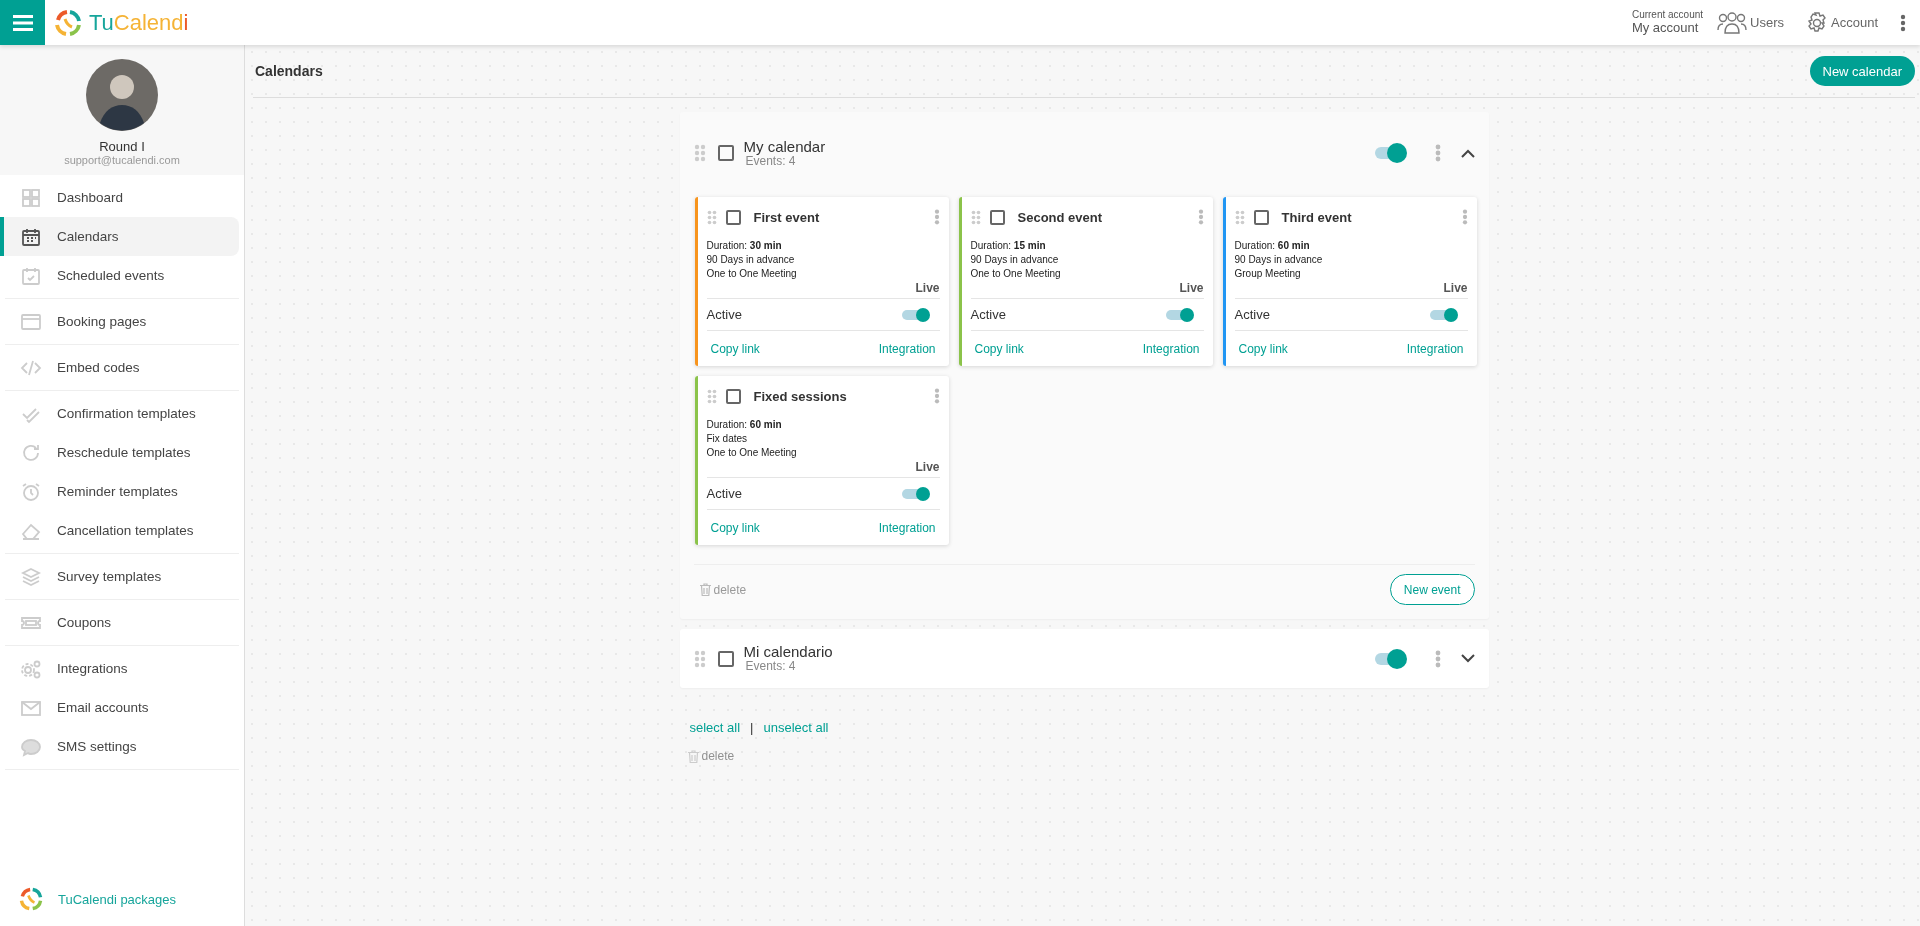  What do you see at coordinates (119, 491) in the screenshot?
I see `nav-item: Reminder templates` at bounding box center [119, 491].